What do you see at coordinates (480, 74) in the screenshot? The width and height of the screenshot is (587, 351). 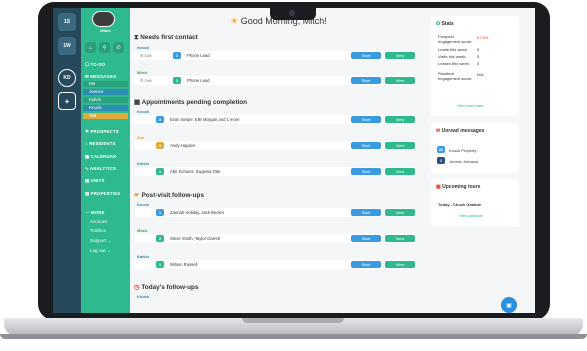 I see `stat-value: N/A` at bounding box center [480, 74].